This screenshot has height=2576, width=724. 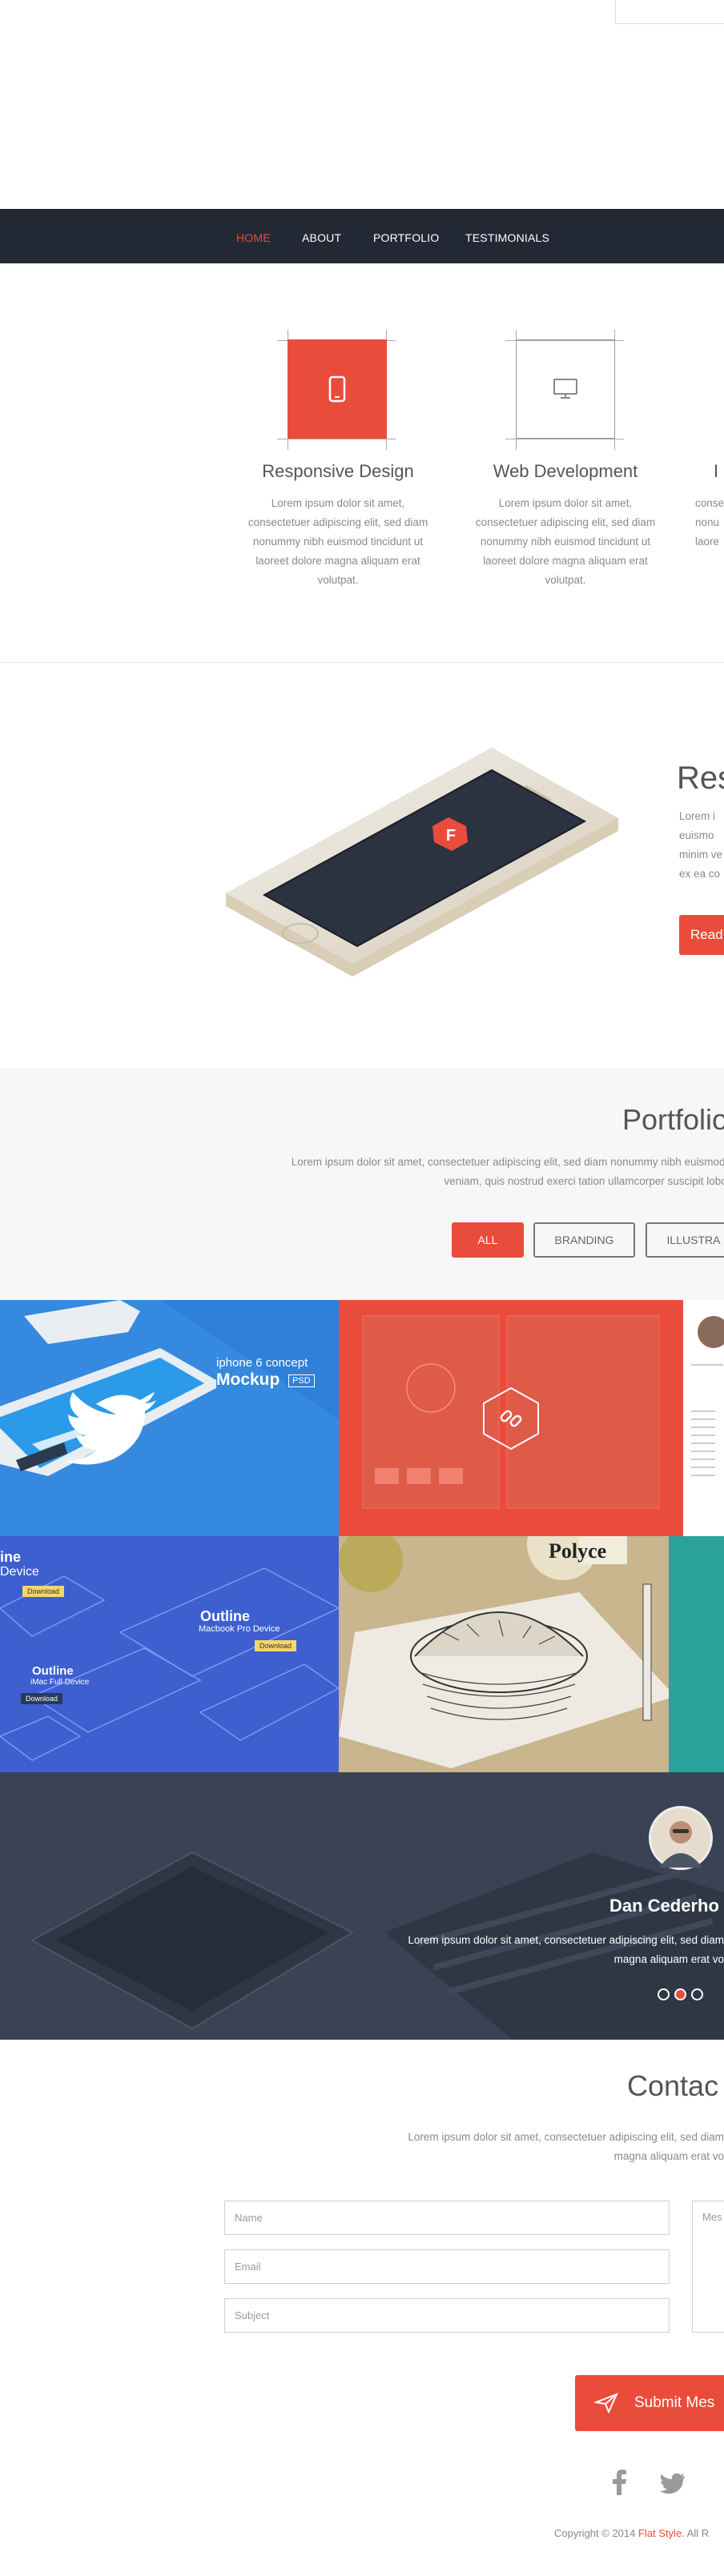 I want to click on nav-about: ABOUT, so click(x=321, y=237).